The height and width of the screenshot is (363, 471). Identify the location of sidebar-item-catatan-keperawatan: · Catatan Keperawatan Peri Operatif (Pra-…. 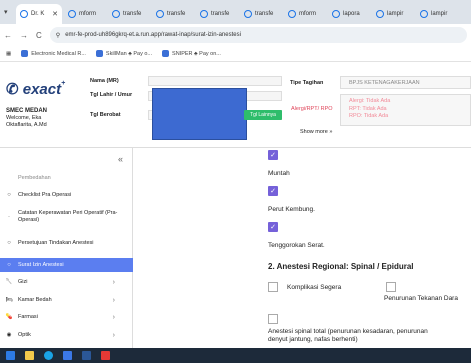
(66, 217).